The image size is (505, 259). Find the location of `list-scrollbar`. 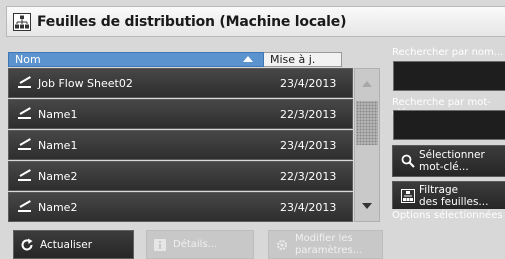

list-scrollbar is located at coordinates (367, 145).